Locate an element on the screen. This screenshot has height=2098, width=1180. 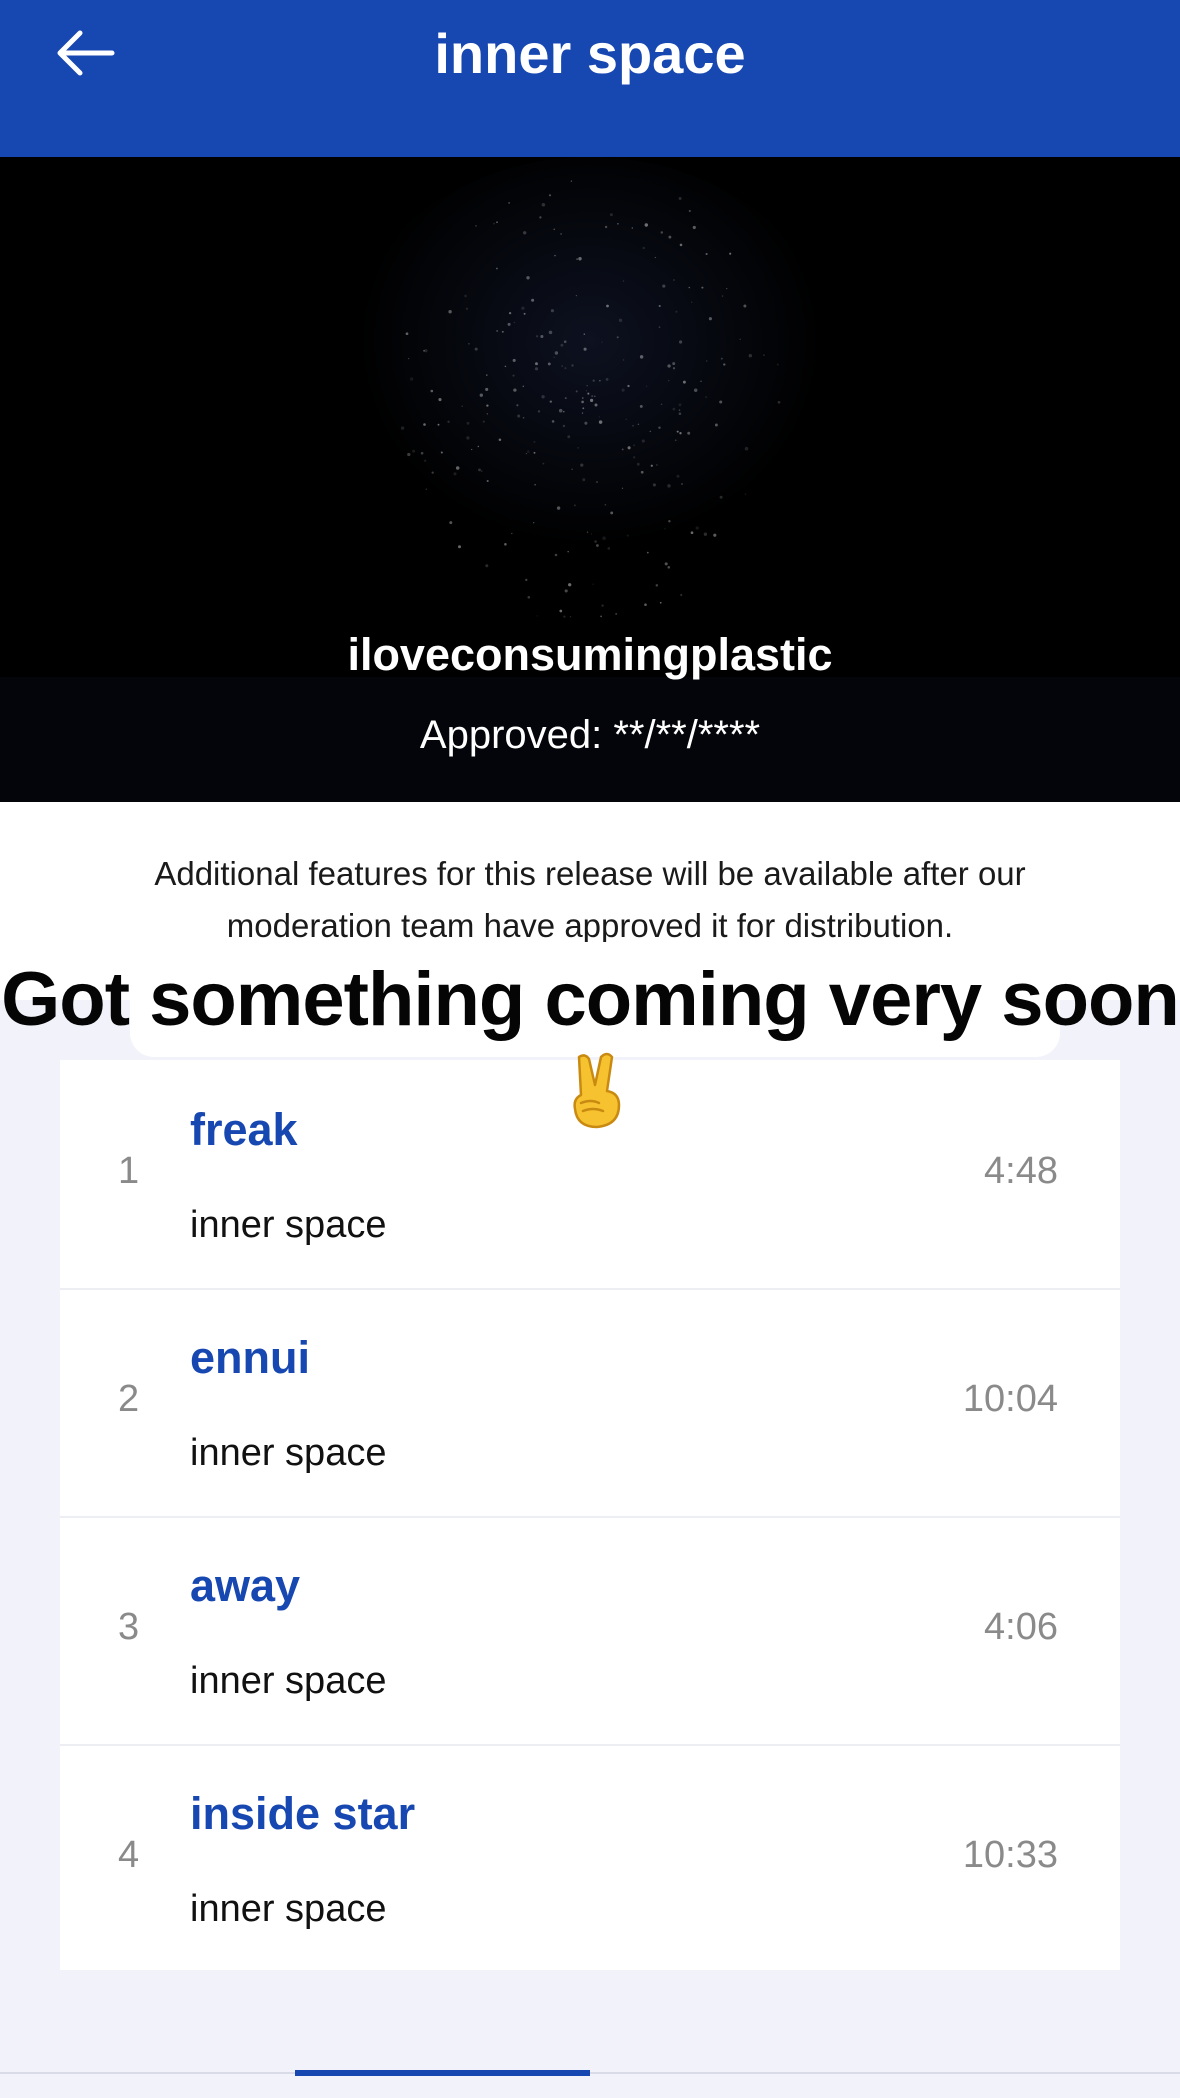
track-number: 2 is located at coordinates (129, 1399).